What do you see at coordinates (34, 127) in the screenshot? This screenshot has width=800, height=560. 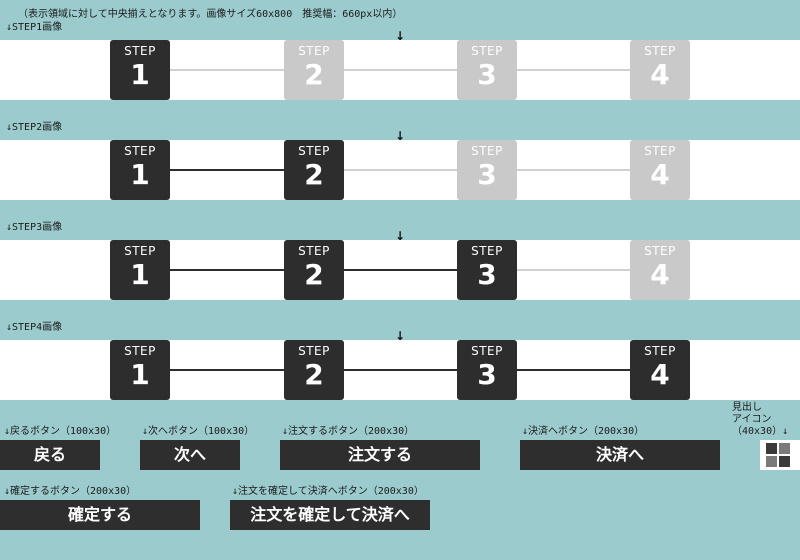 I see `row-label-step2: ↓STEP2画像` at bounding box center [34, 127].